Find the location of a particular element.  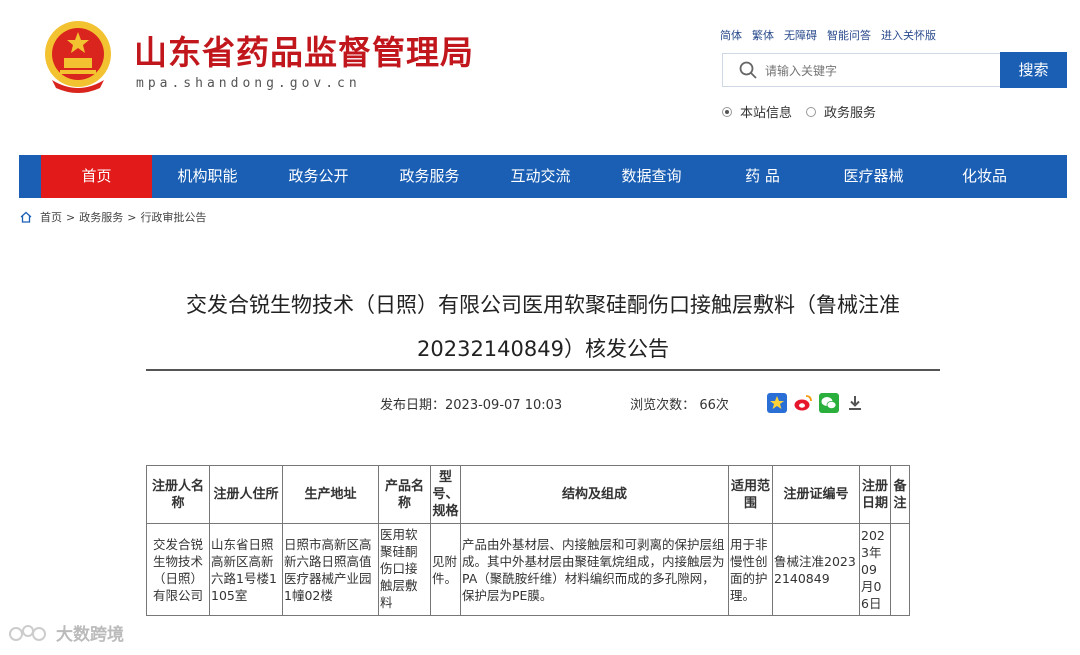

site-domain: mpa.shandong.gov.cn is located at coordinates (248, 83).